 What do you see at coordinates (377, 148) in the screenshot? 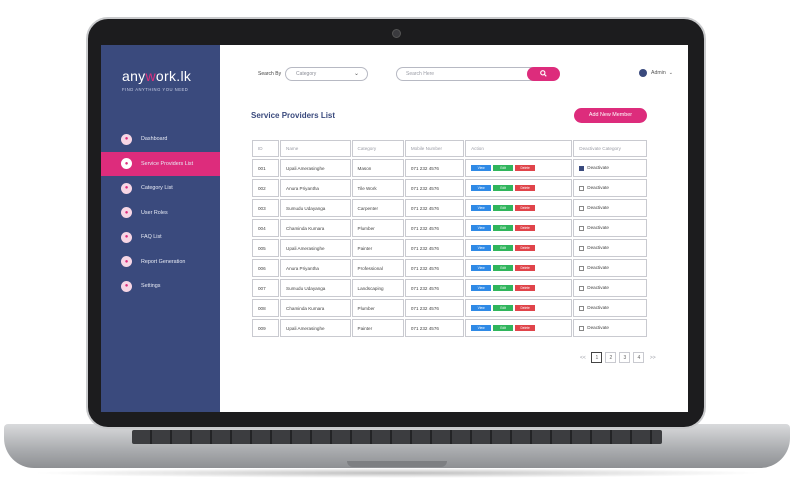
I see `column-header: Category` at bounding box center [377, 148].